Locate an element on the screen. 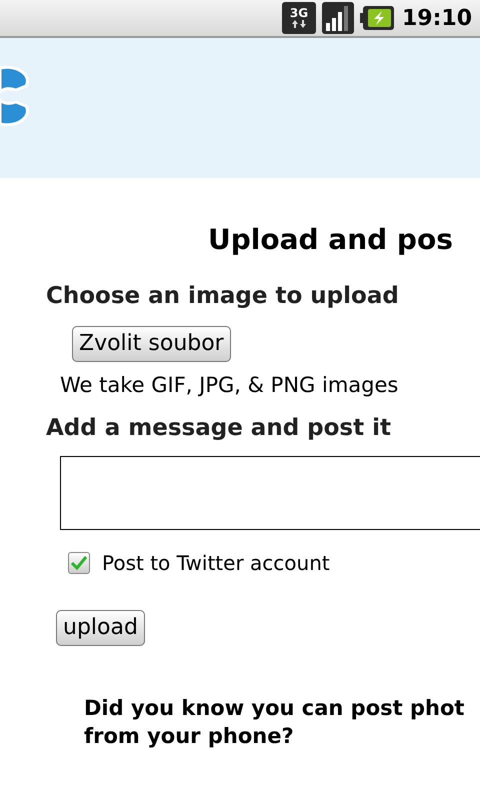 The width and height of the screenshot is (480, 800). message-field is located at coordinates (270, 493).